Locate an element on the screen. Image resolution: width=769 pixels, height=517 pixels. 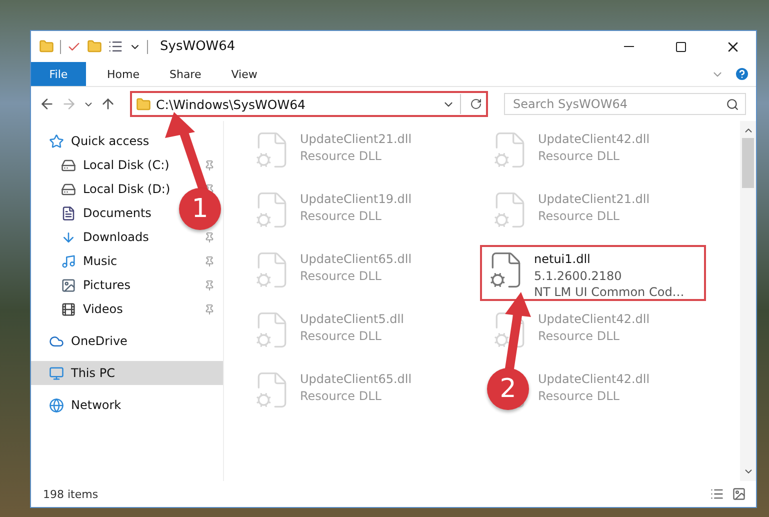
selection-highlight: This PC is located at coordinates (127, 373).